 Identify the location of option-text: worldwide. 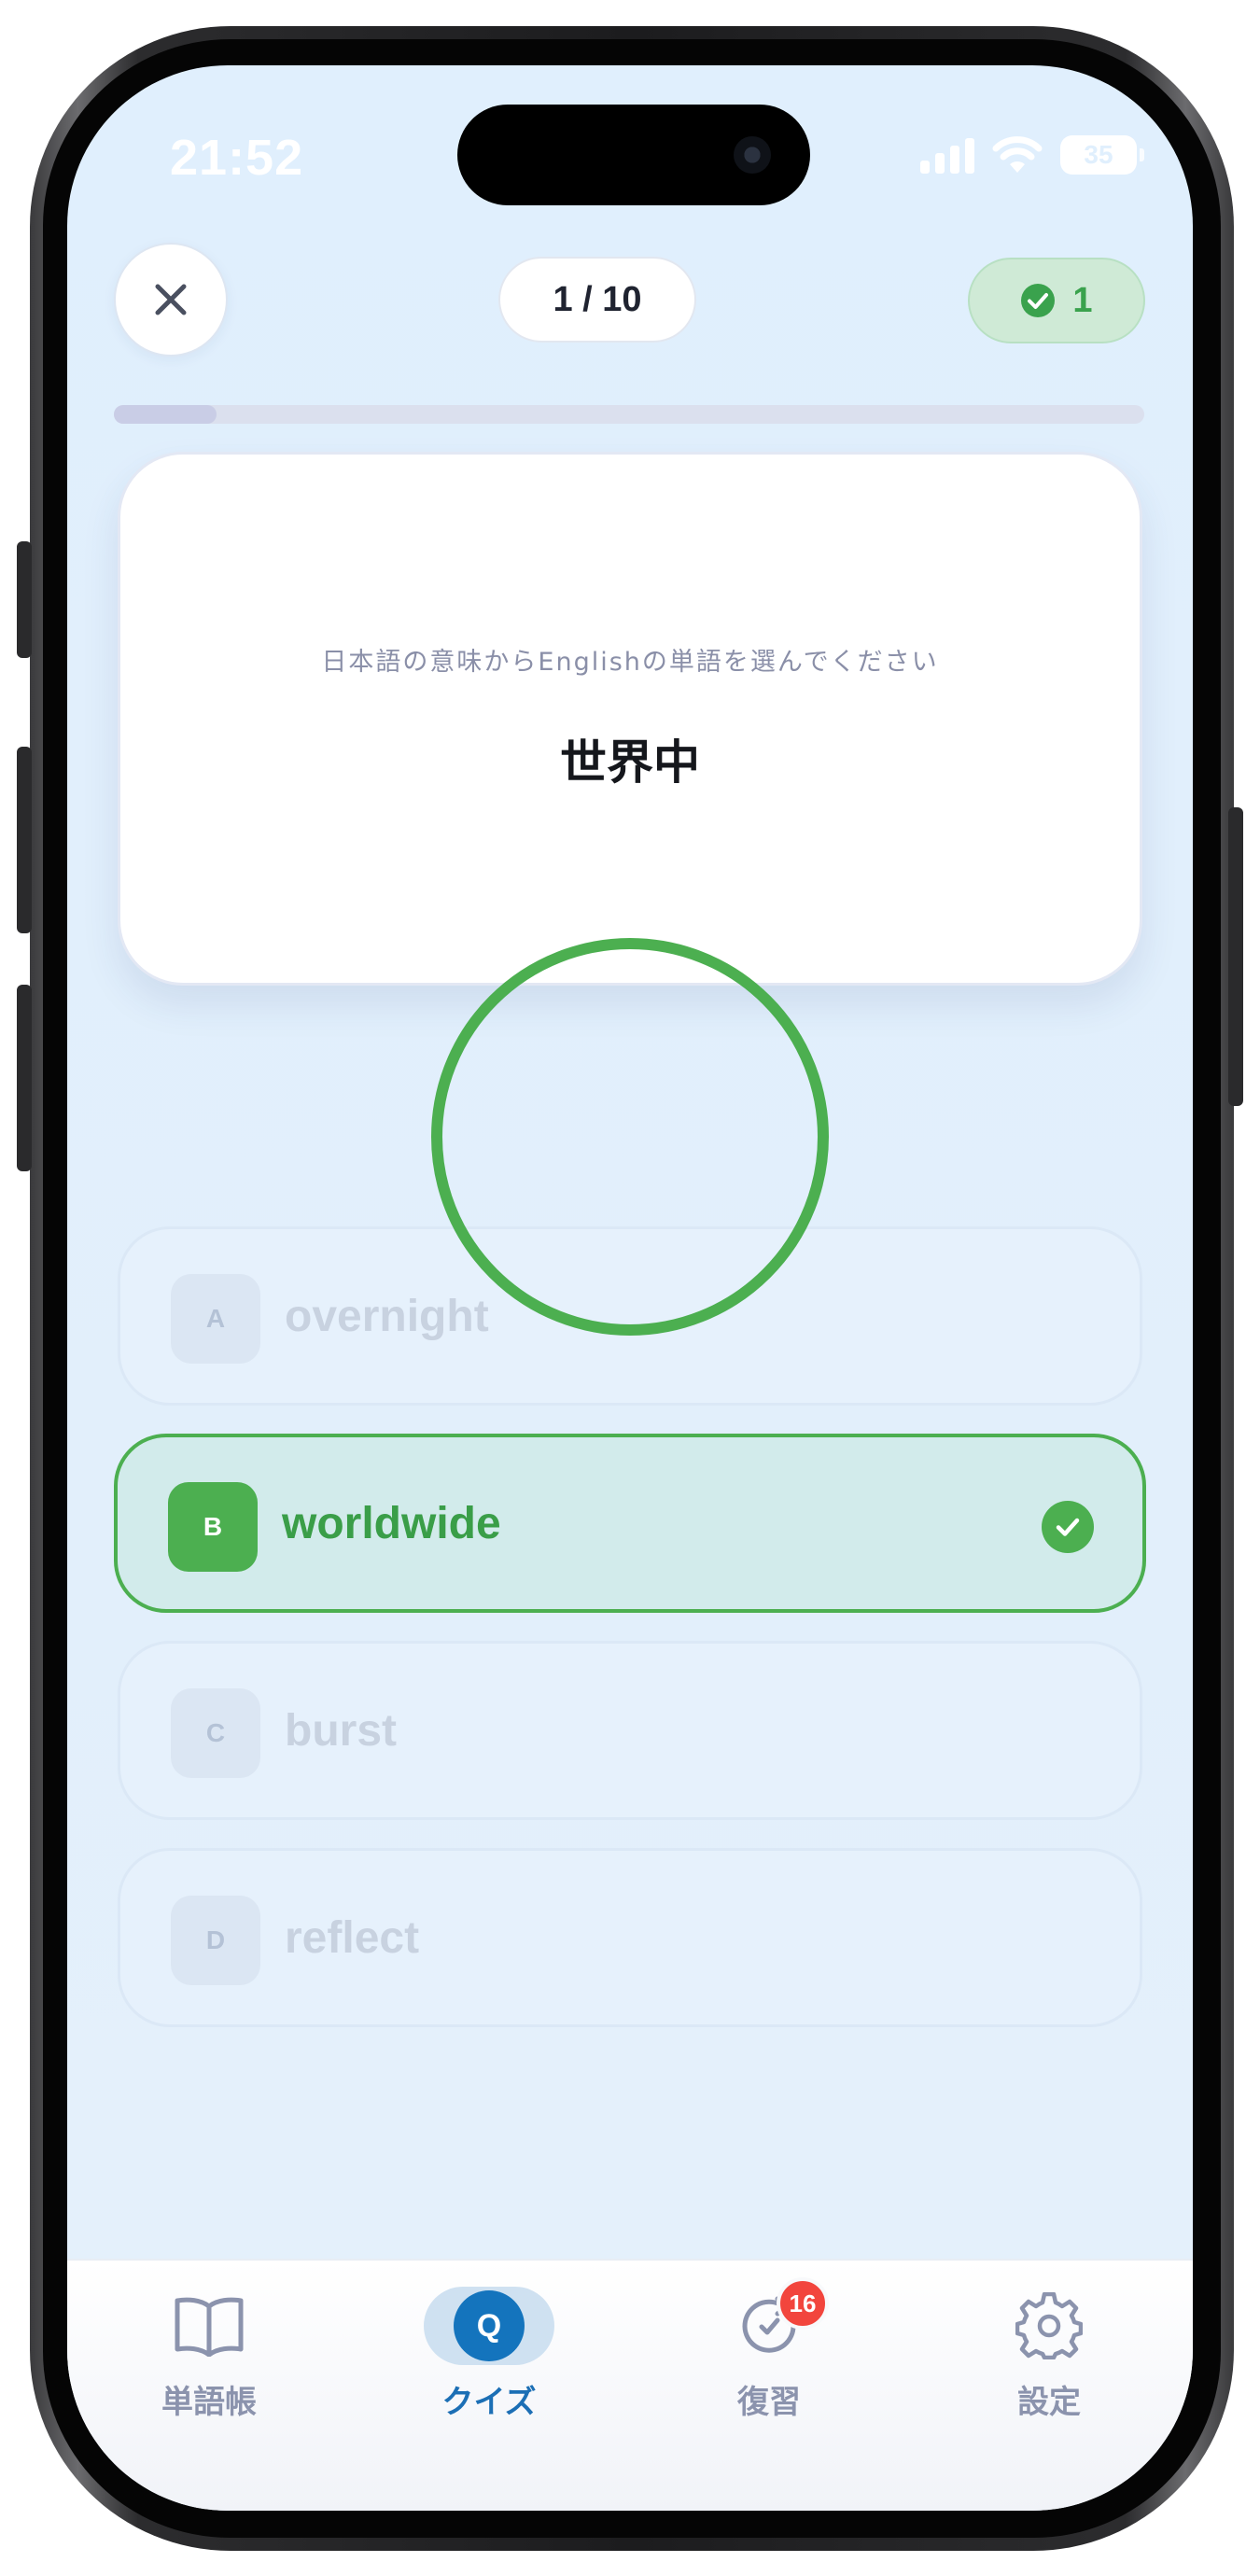
(391, 1523).